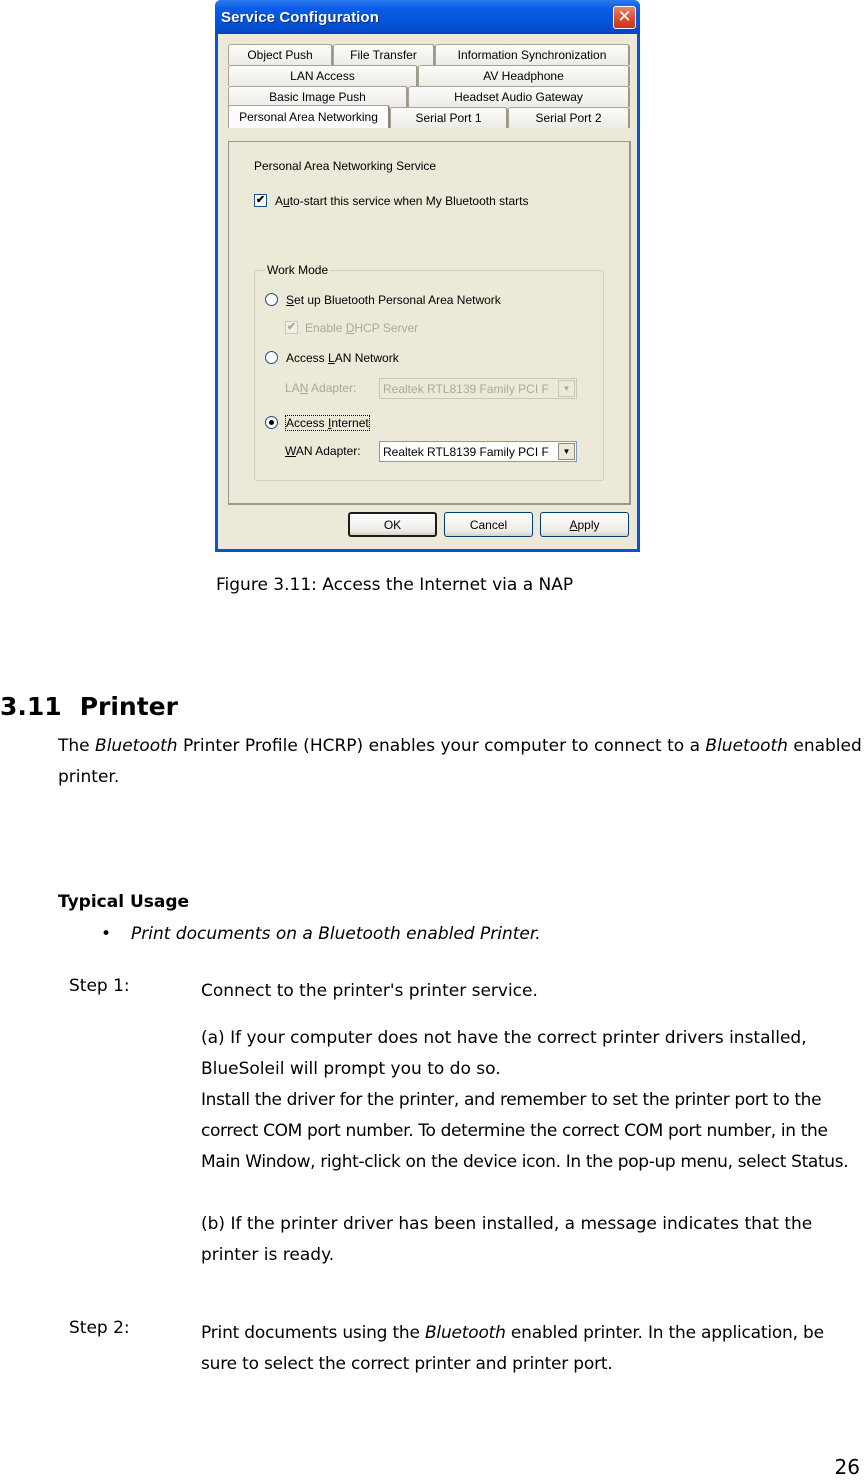  I want to click on lan-adapter-select: Realtek RTL8139 Family PCI F ▼, so click(478, 388).